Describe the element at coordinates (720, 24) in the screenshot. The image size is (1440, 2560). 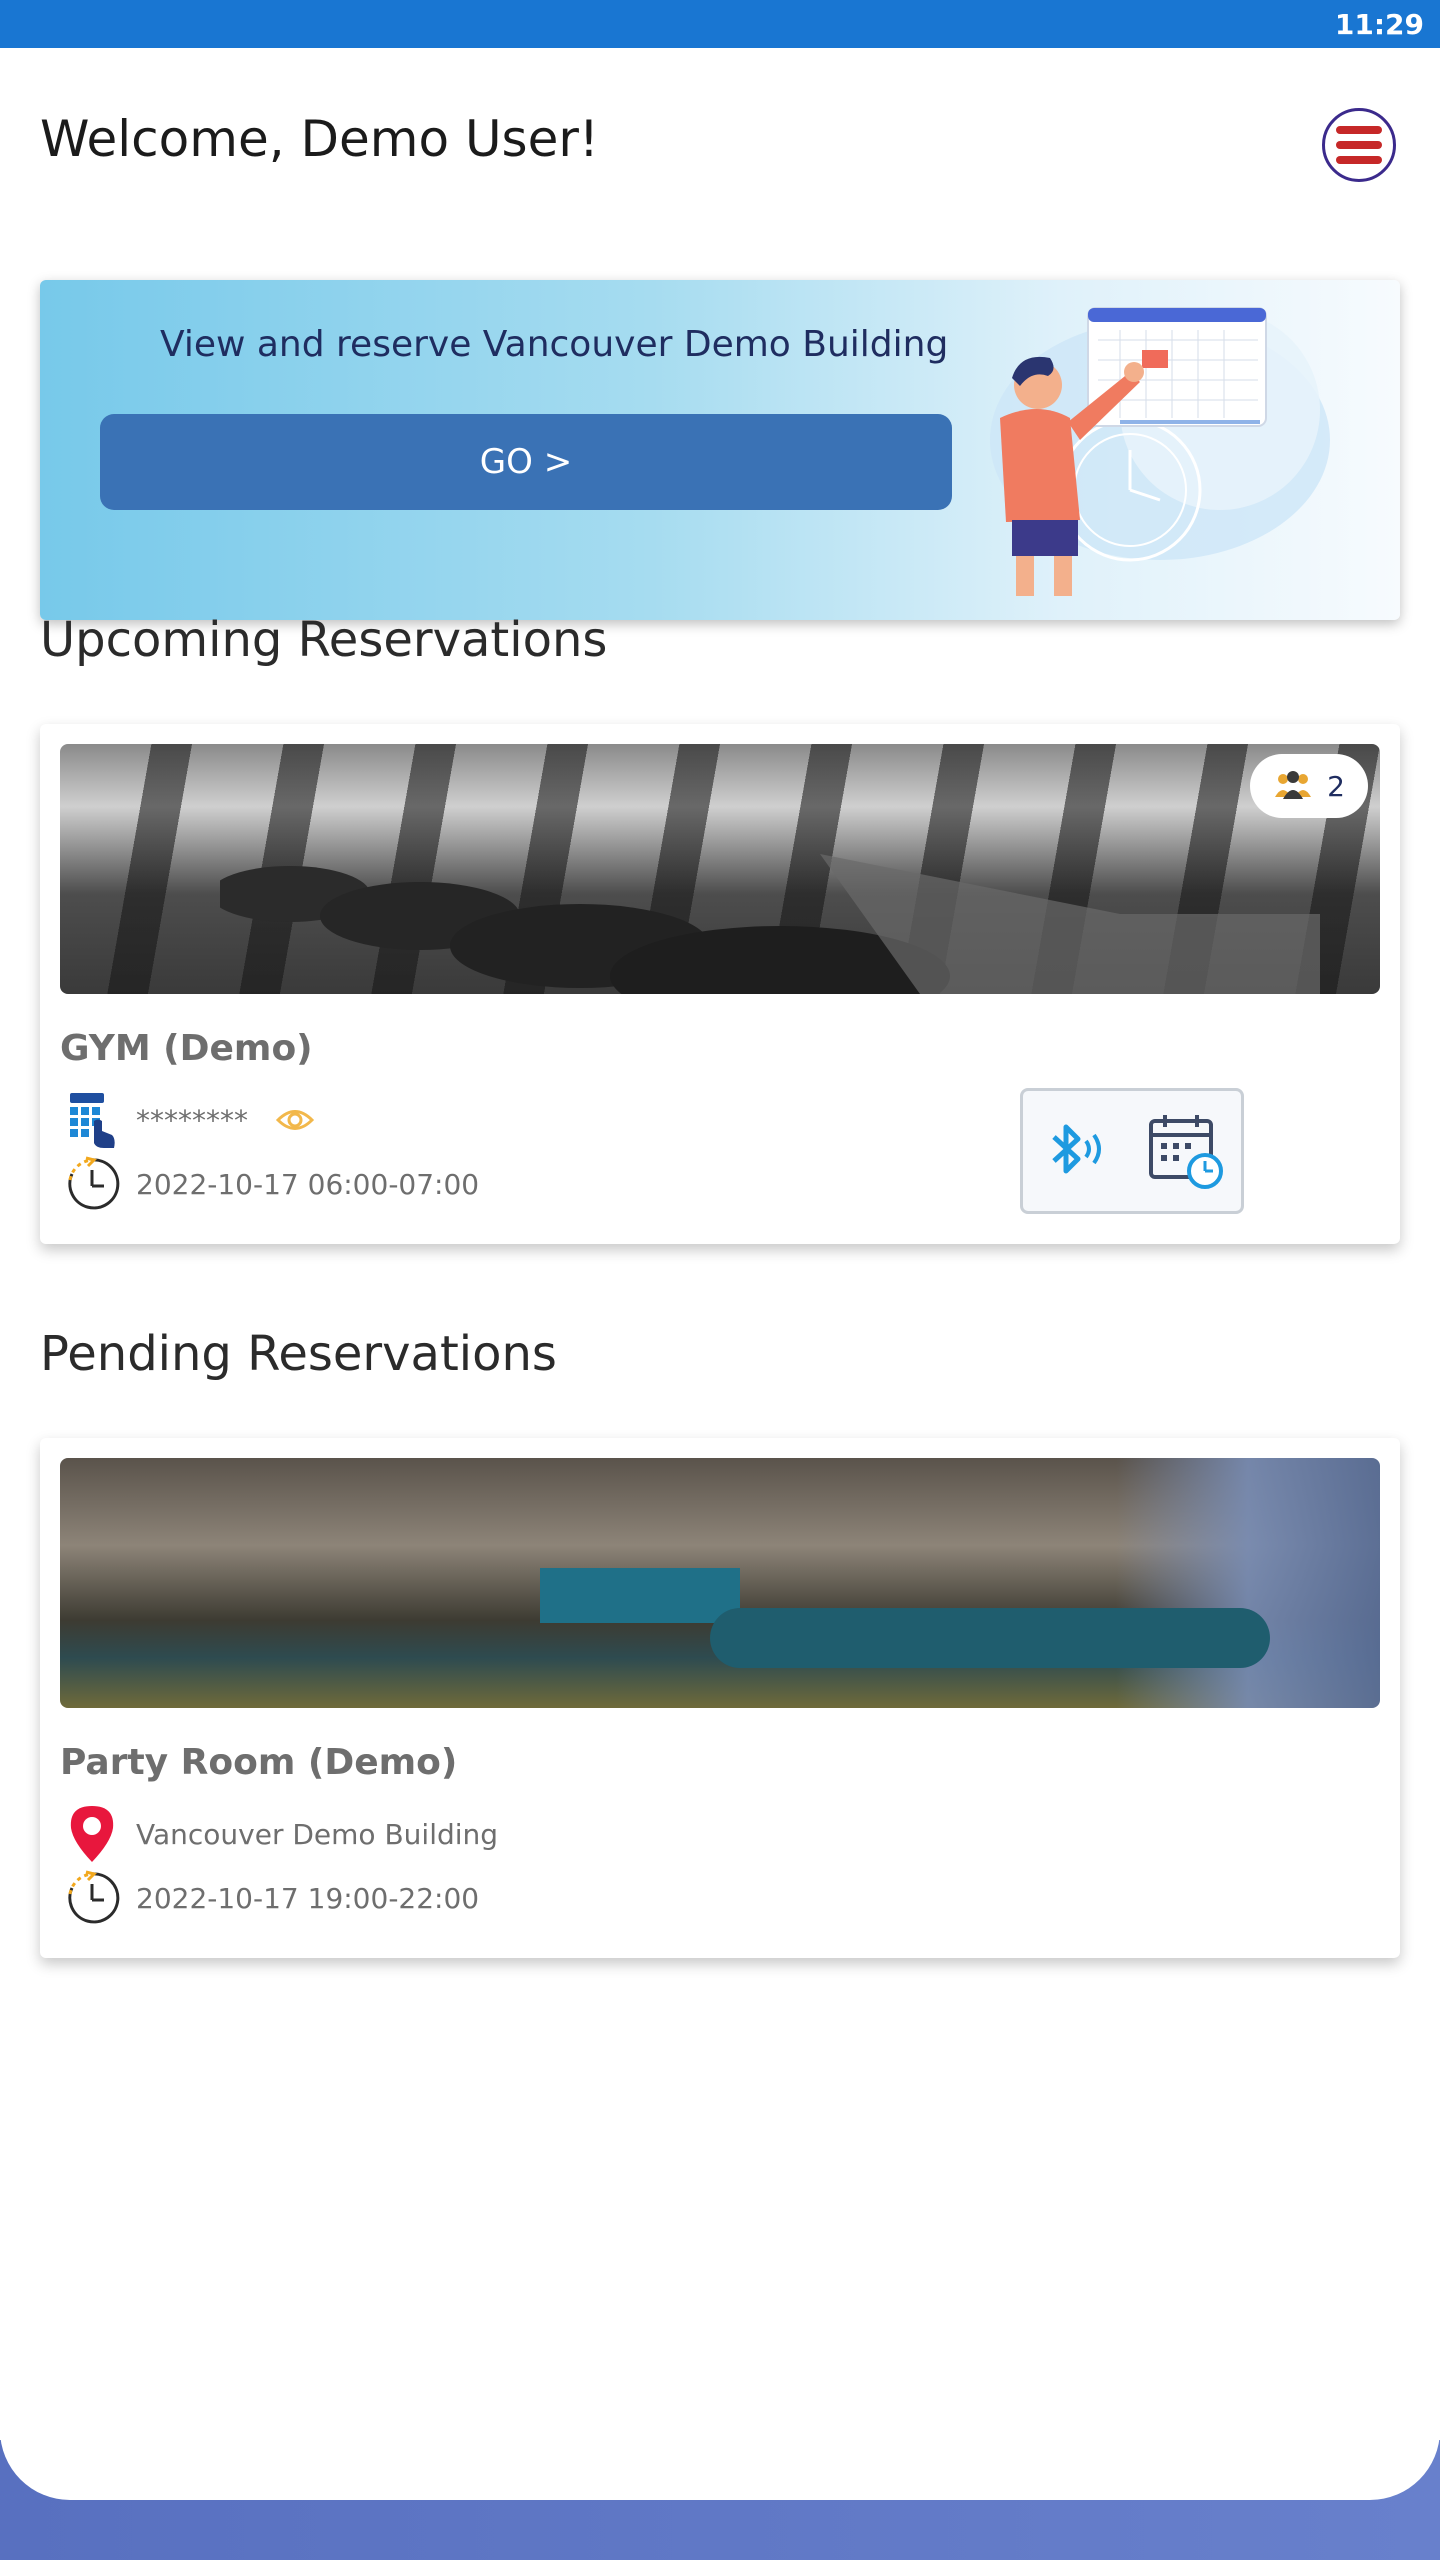
I see `status-bar: 11:29` at that location.